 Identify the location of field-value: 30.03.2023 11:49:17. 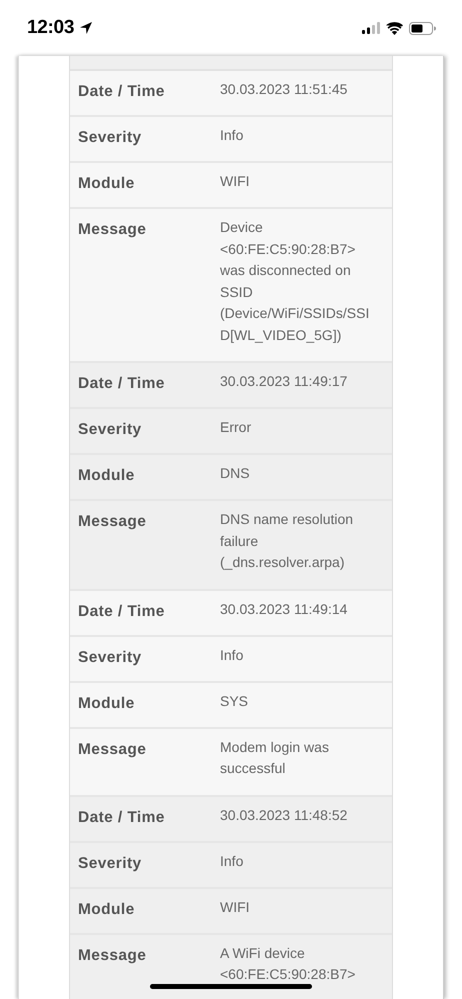
(284, 381).